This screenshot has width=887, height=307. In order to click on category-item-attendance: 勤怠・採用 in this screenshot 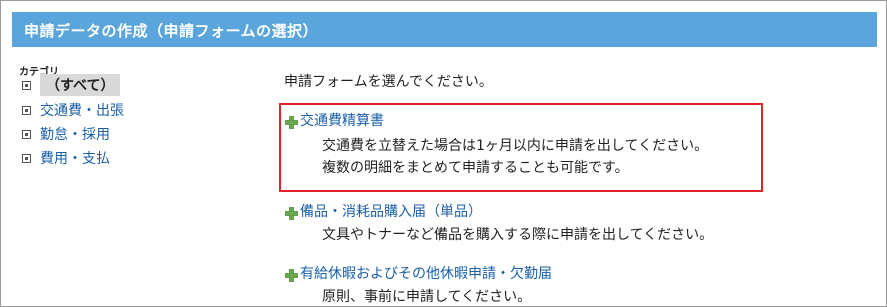, I will do `click(66, 134)`.